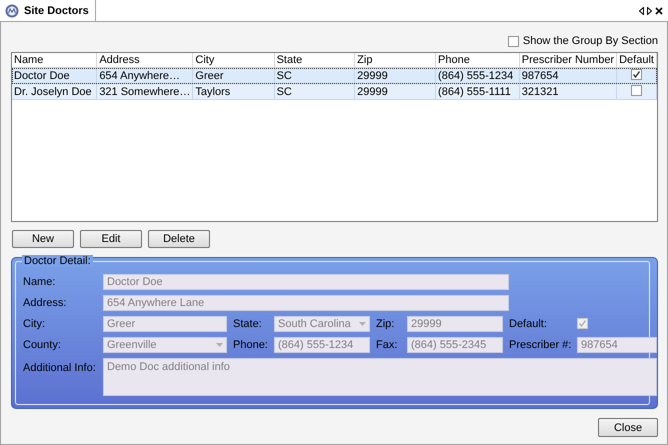 The height and width of the screenshot is (445, 668). I want to click on scroll-right-icon, so click(649, 10).